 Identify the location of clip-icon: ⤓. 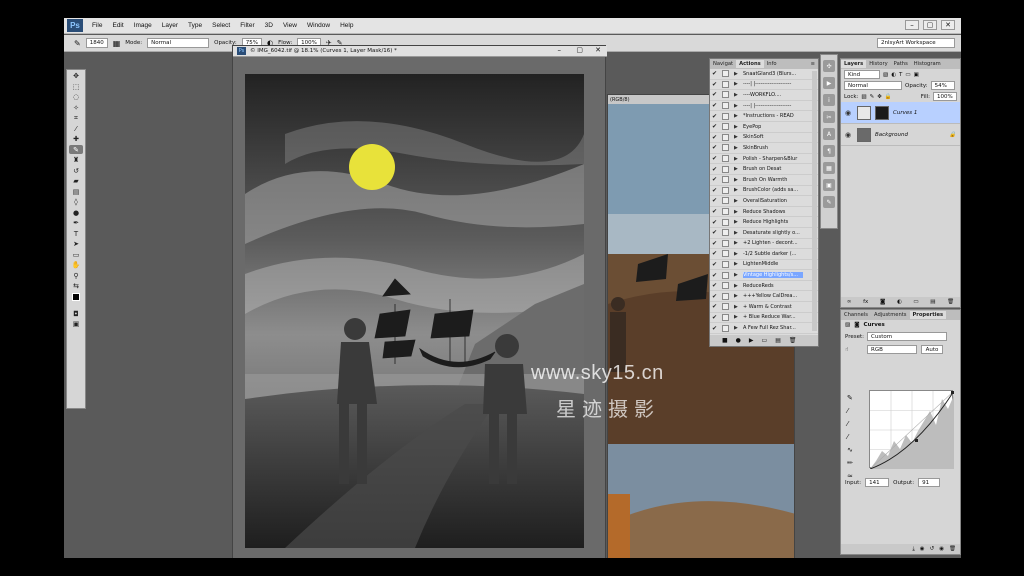
(913, 549).